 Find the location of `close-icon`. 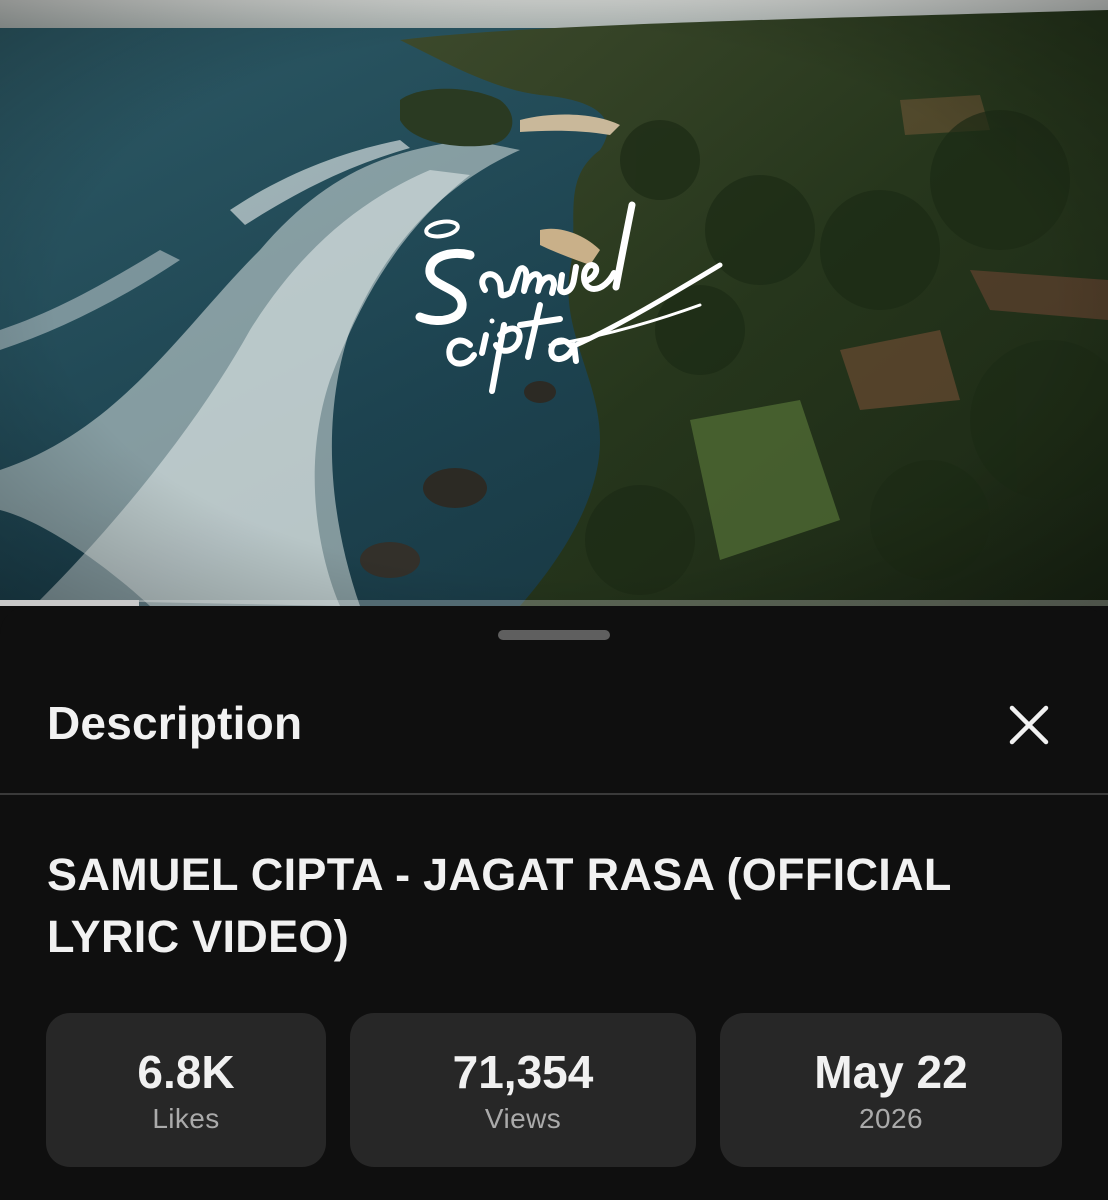

close-icon is located at coordinates (1029, 725).